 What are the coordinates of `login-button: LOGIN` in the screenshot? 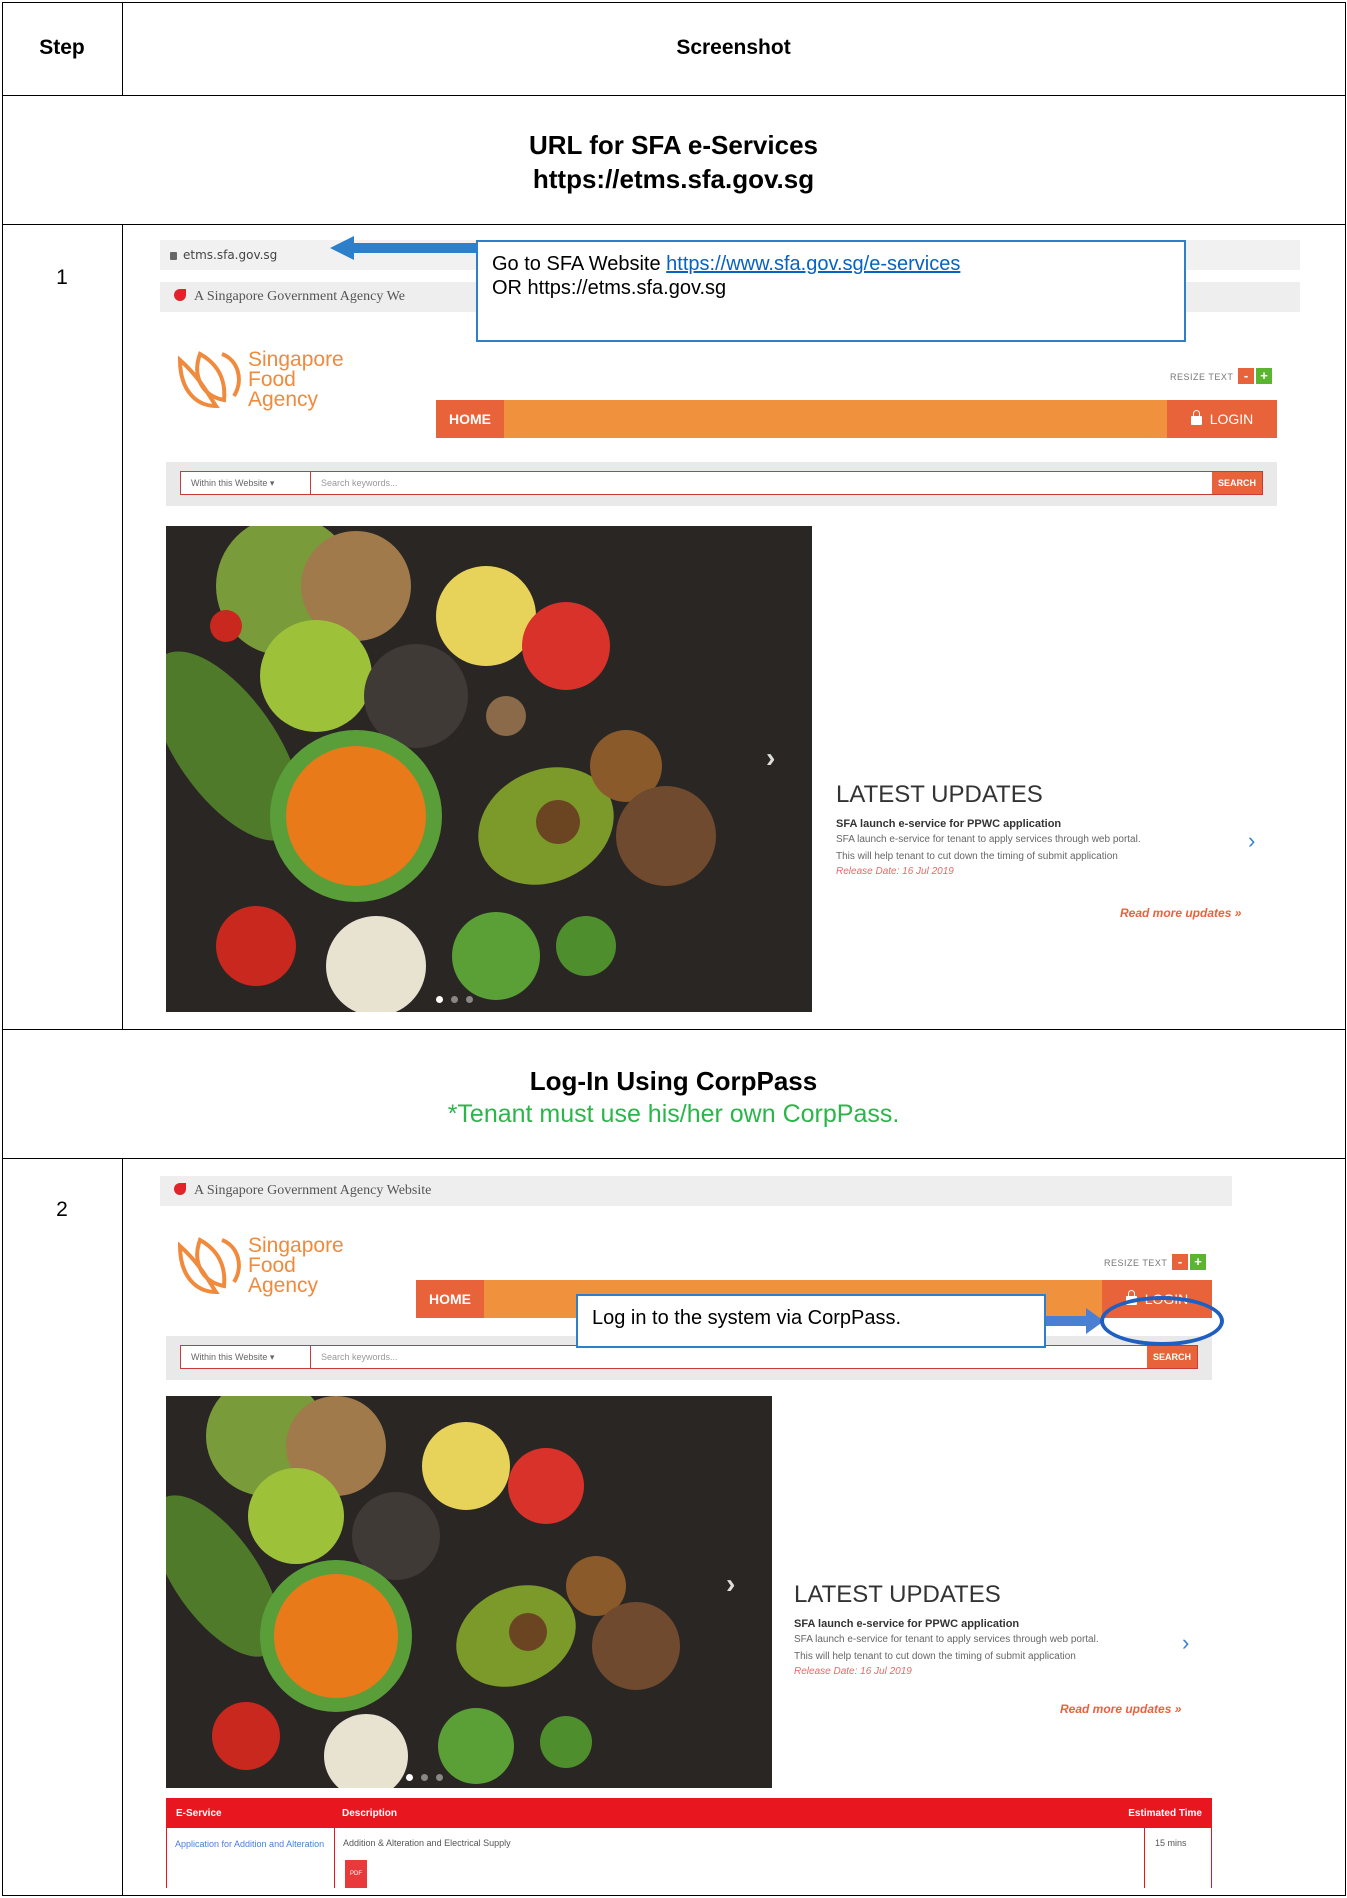 It's located at (1222, 419).